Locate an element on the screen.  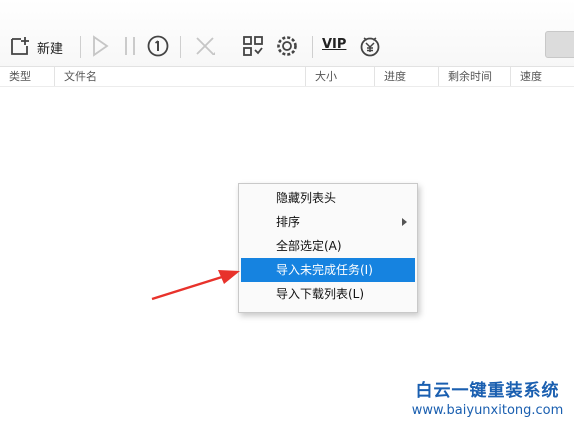
new-task-icon is located at coordinates (20, 46).